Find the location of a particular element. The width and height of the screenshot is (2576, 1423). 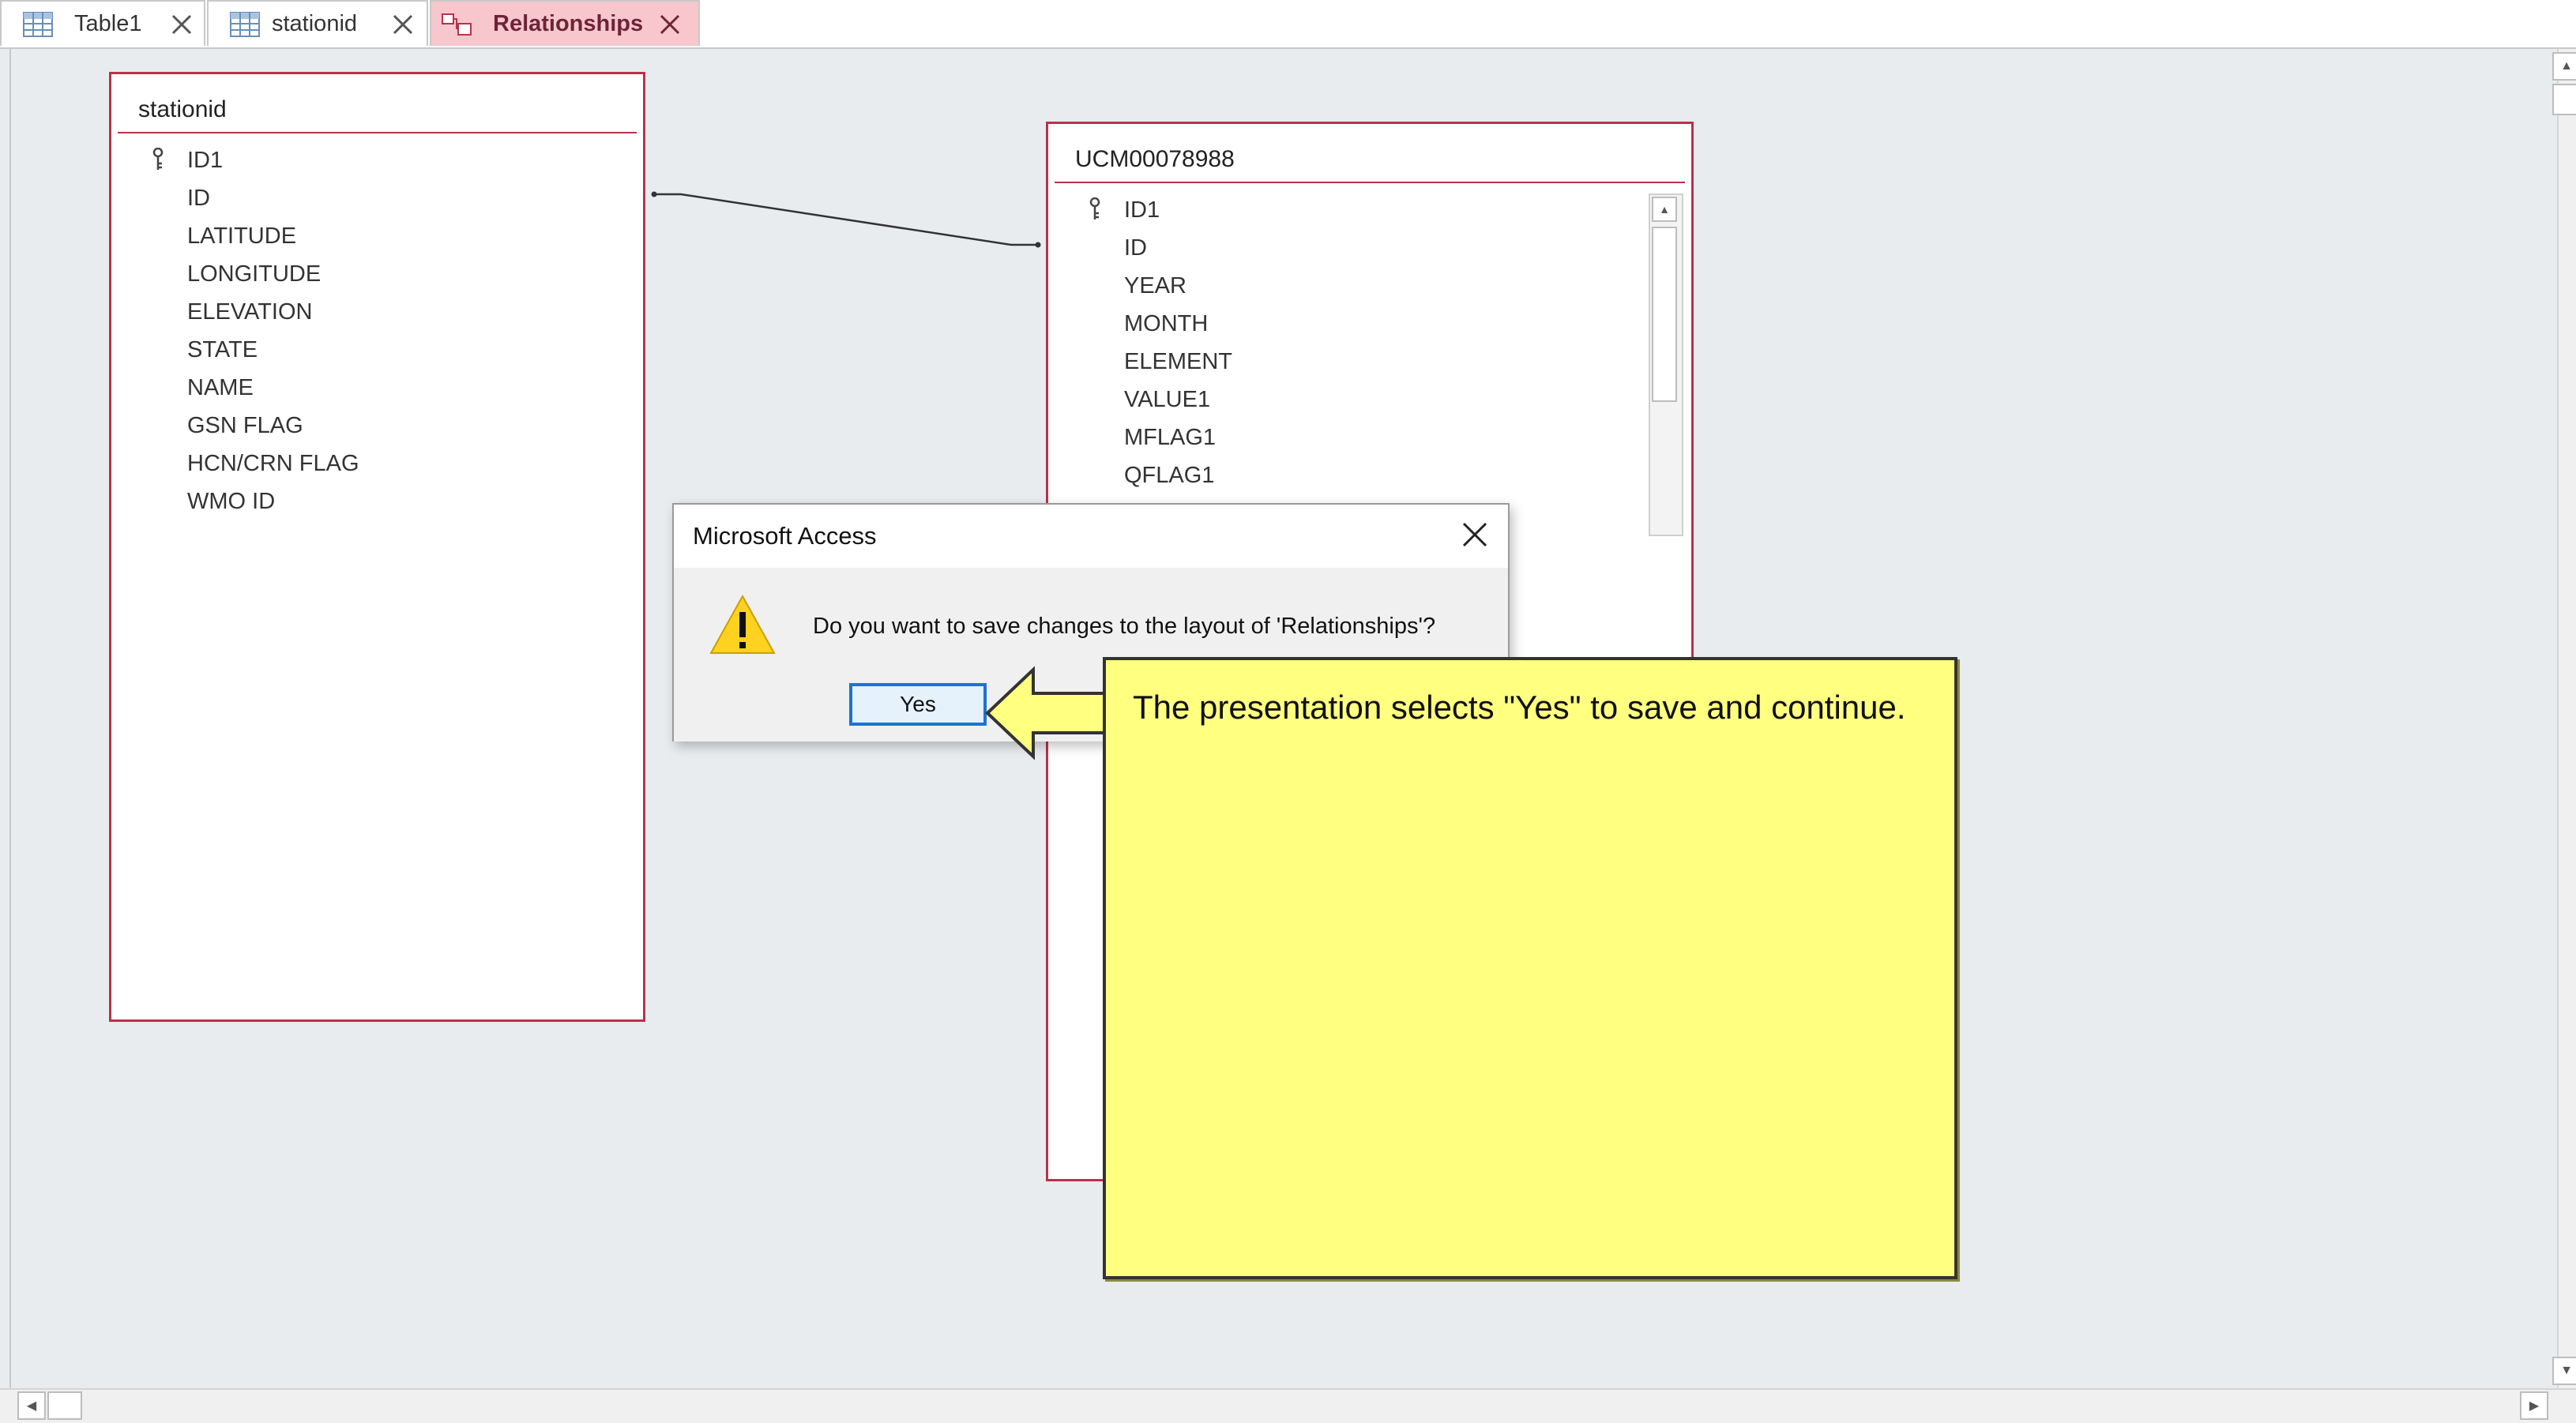

field-item: ELEMENT is located at coordinates (1370, 362).